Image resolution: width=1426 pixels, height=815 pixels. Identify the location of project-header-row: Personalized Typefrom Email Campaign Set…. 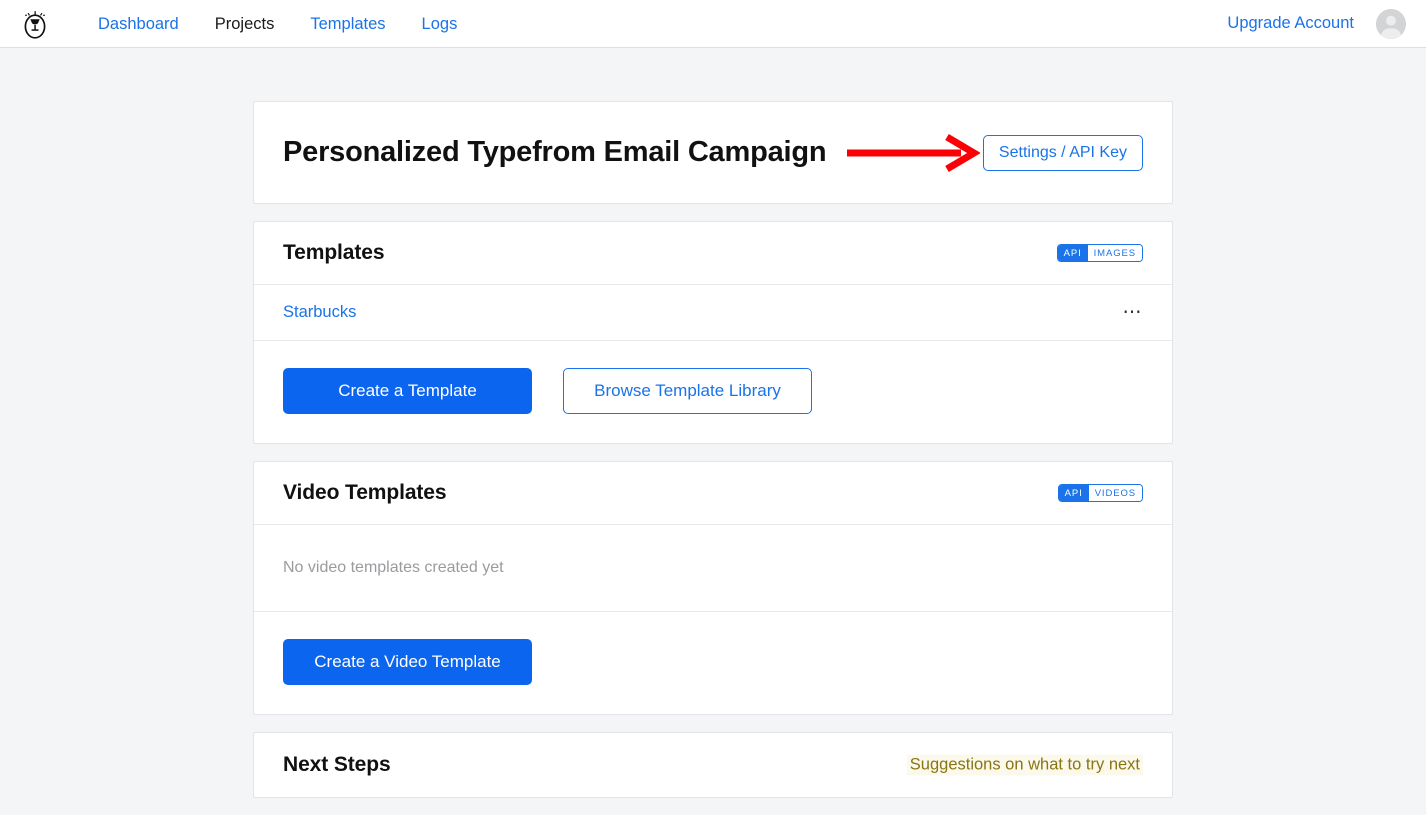
(713, 152).